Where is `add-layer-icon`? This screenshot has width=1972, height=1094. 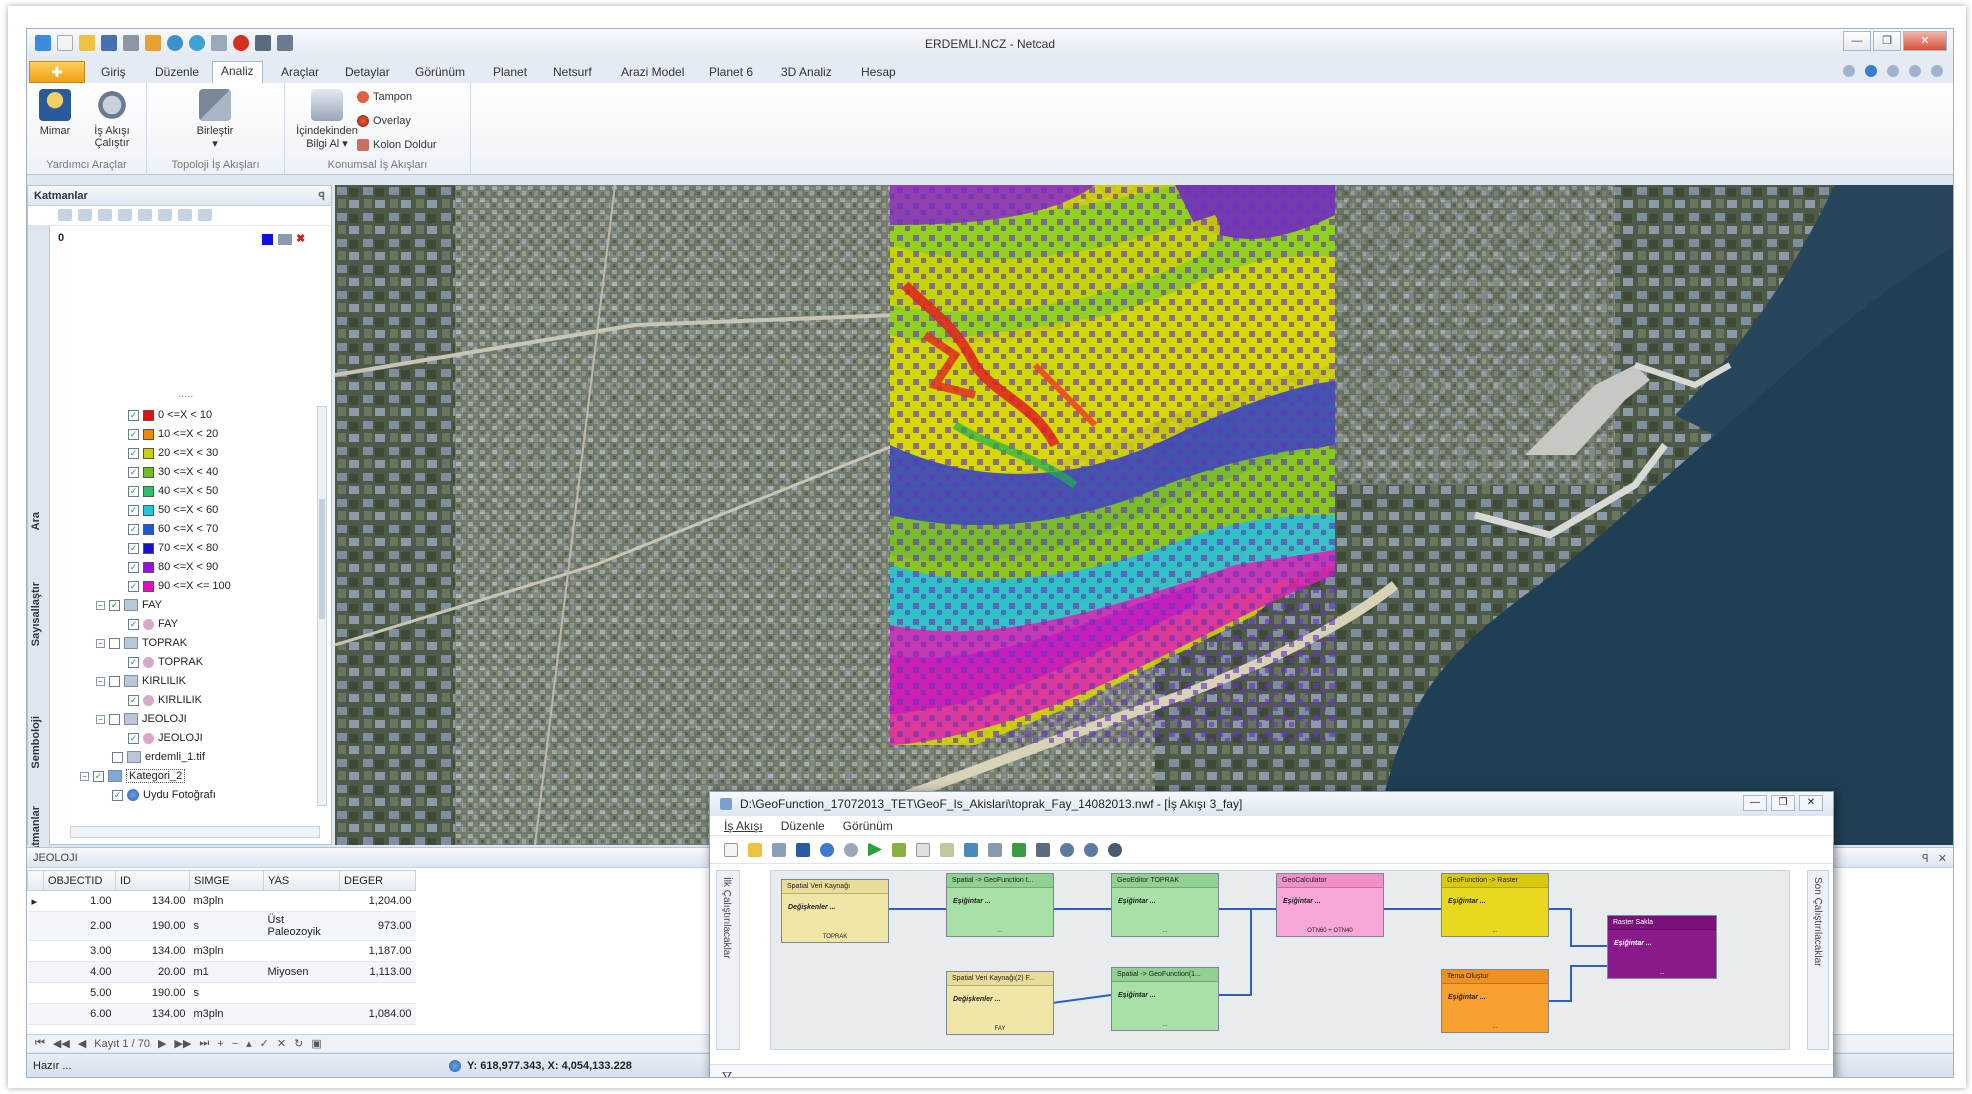
add-layer-icon is located at coordinates (65, 215).